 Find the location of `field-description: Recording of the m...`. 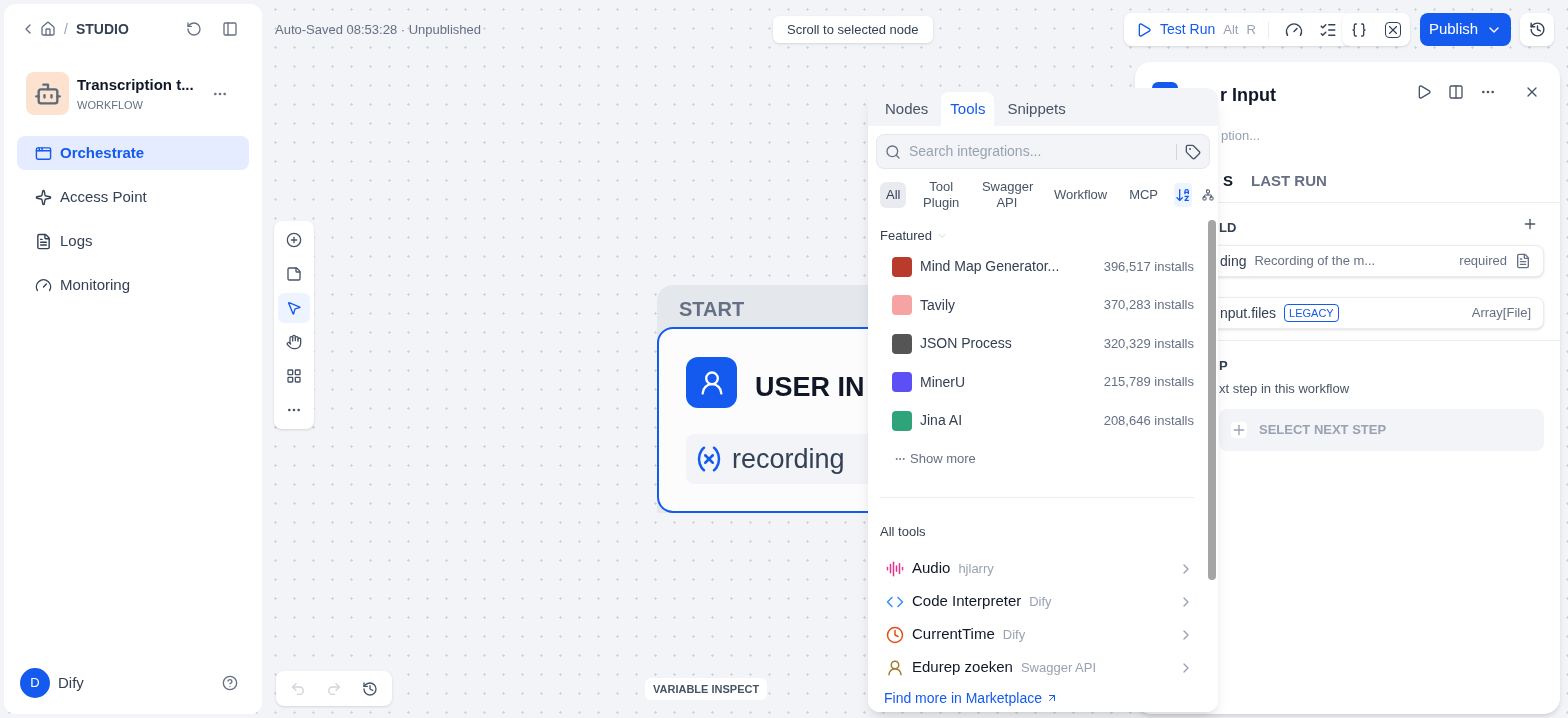

field-description: Recording of the m... is located at coordinates (1315, 261).